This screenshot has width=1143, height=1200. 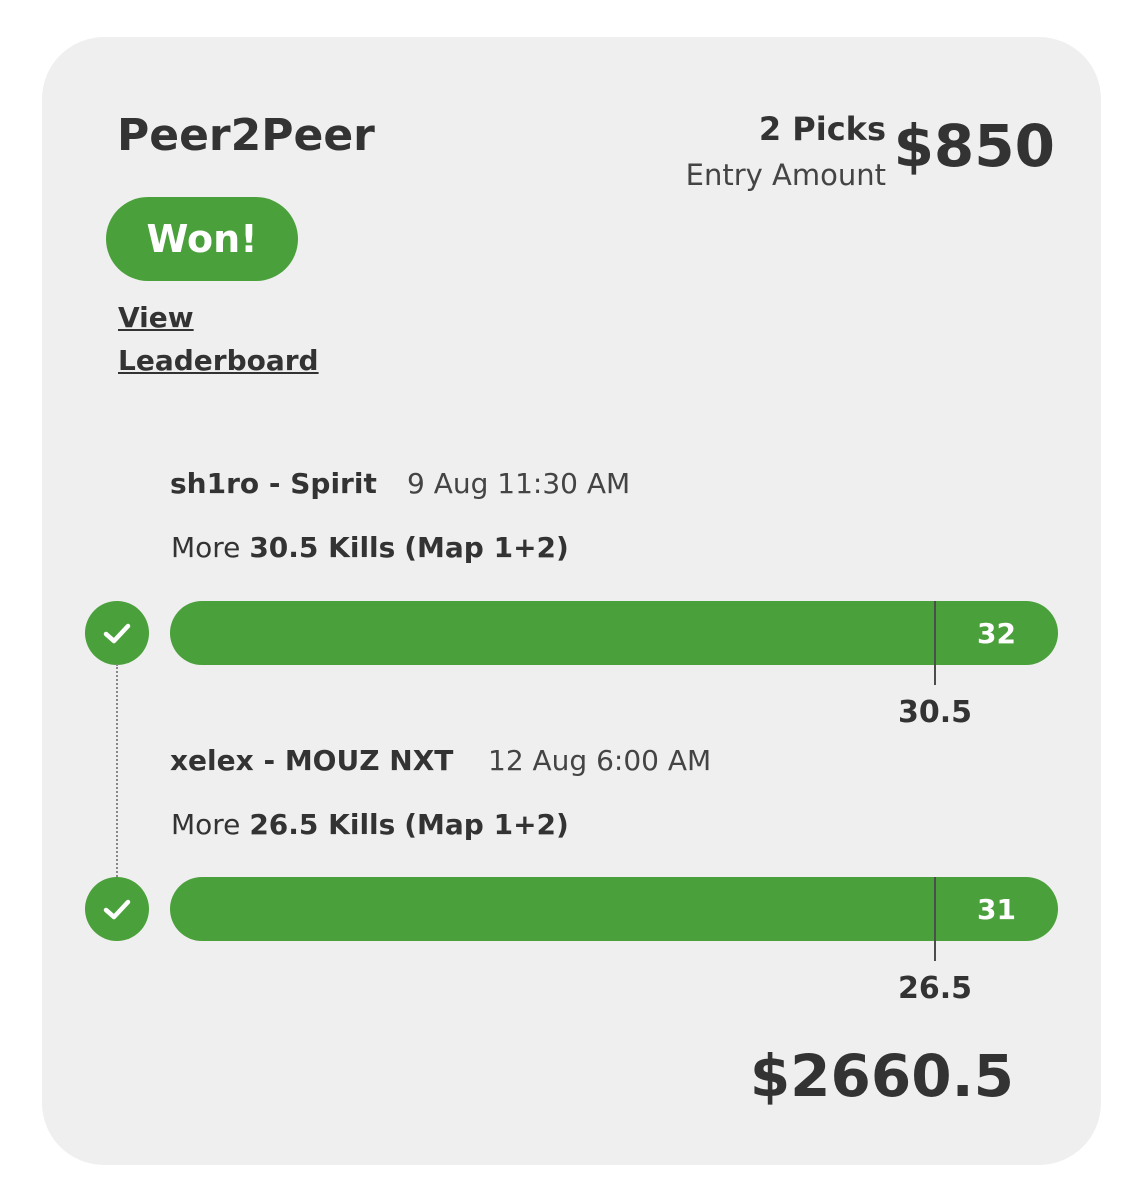 What do you see at coordinates (322, 824) in the screenshot?
I see `pick-2-line-value: 26.5 Kills` at bounding box center [322, 824].